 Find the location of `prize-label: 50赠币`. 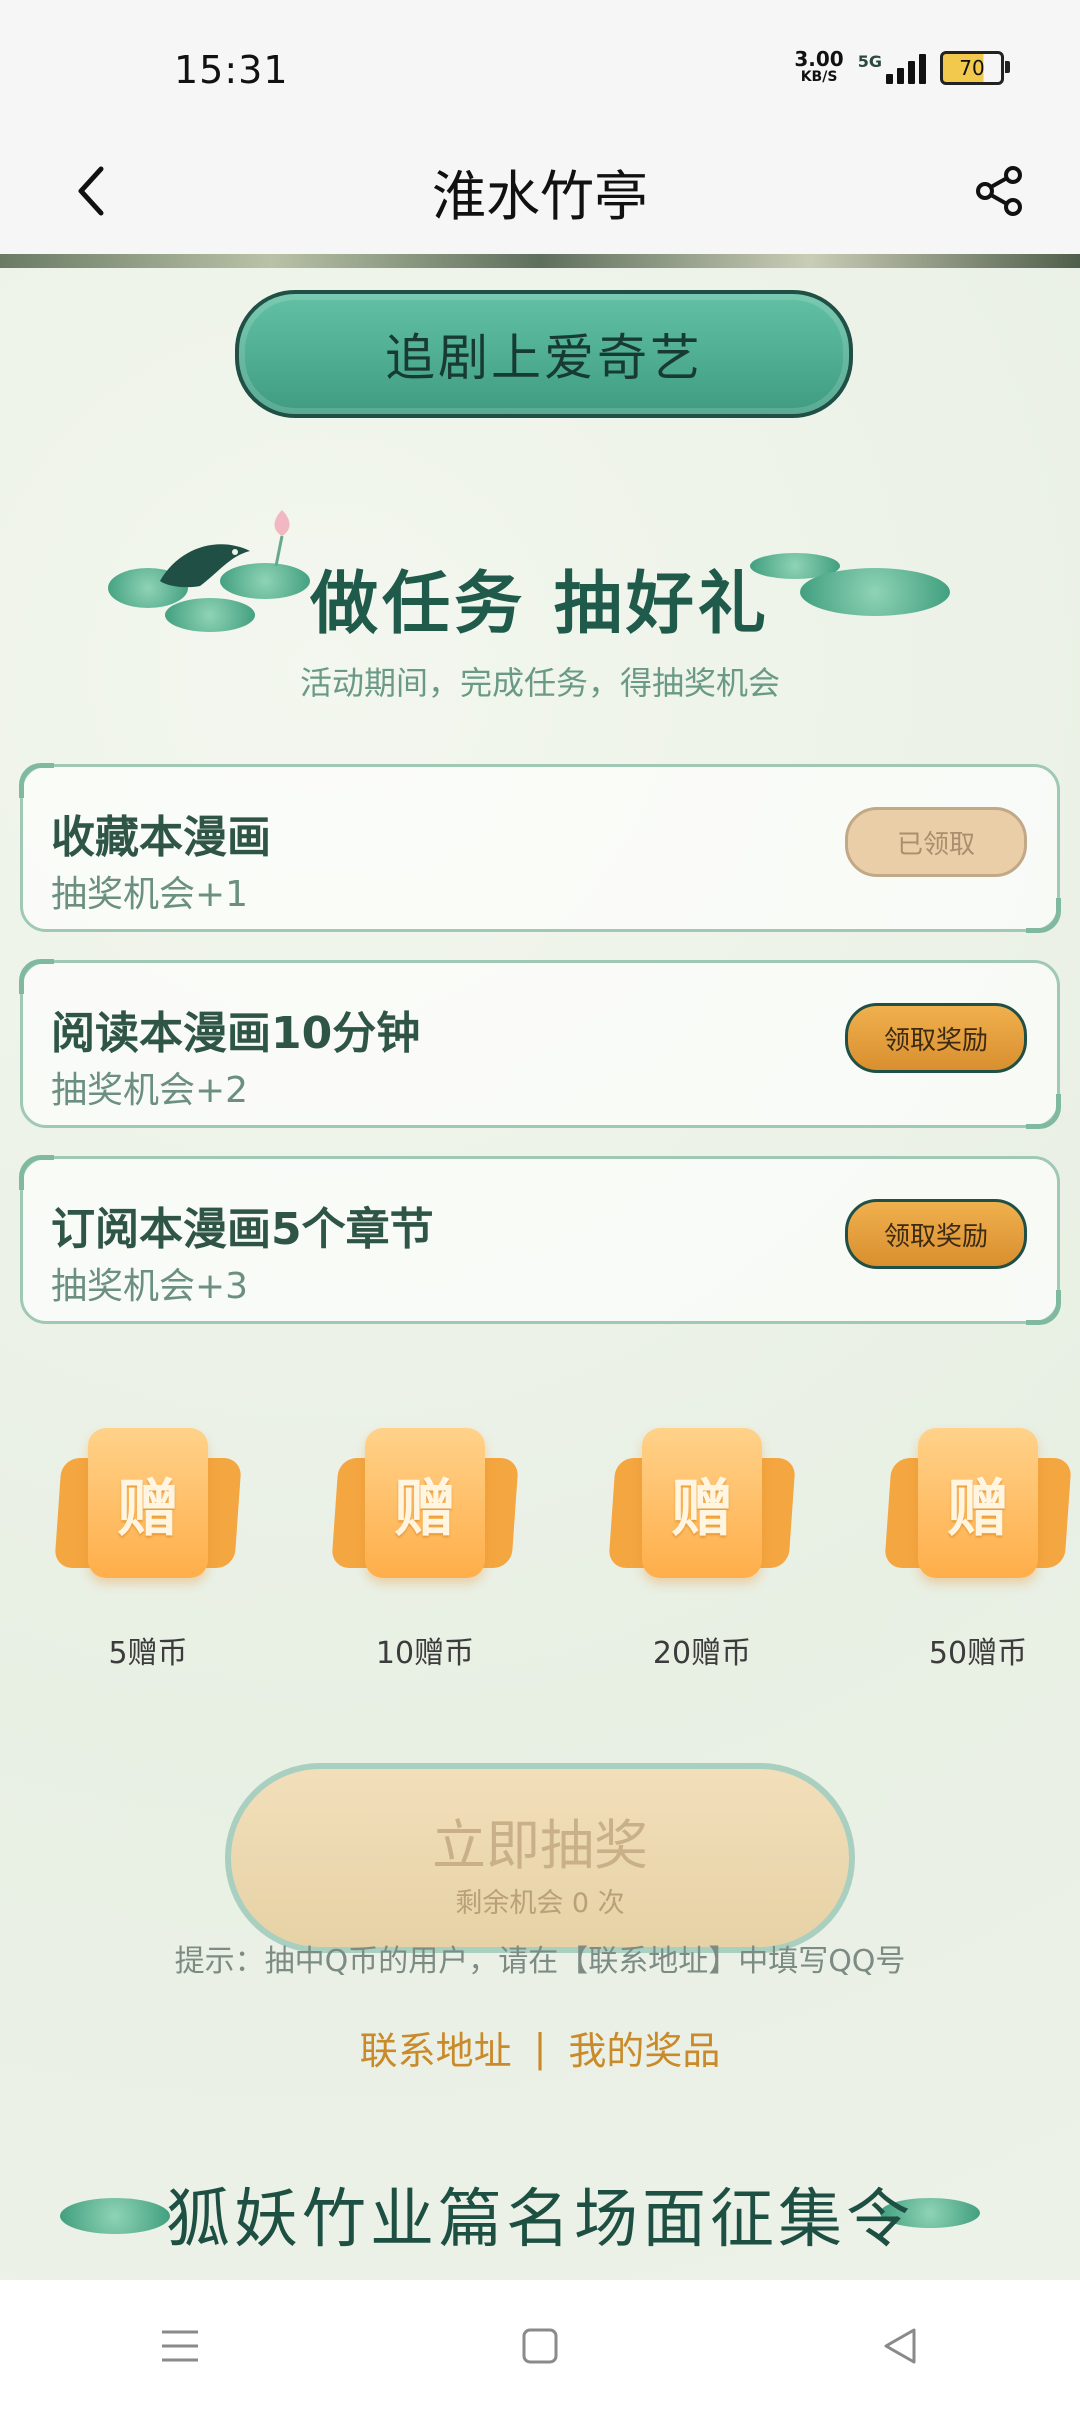

prize-label: 50赠币 is located at coordinates (978, 1653).